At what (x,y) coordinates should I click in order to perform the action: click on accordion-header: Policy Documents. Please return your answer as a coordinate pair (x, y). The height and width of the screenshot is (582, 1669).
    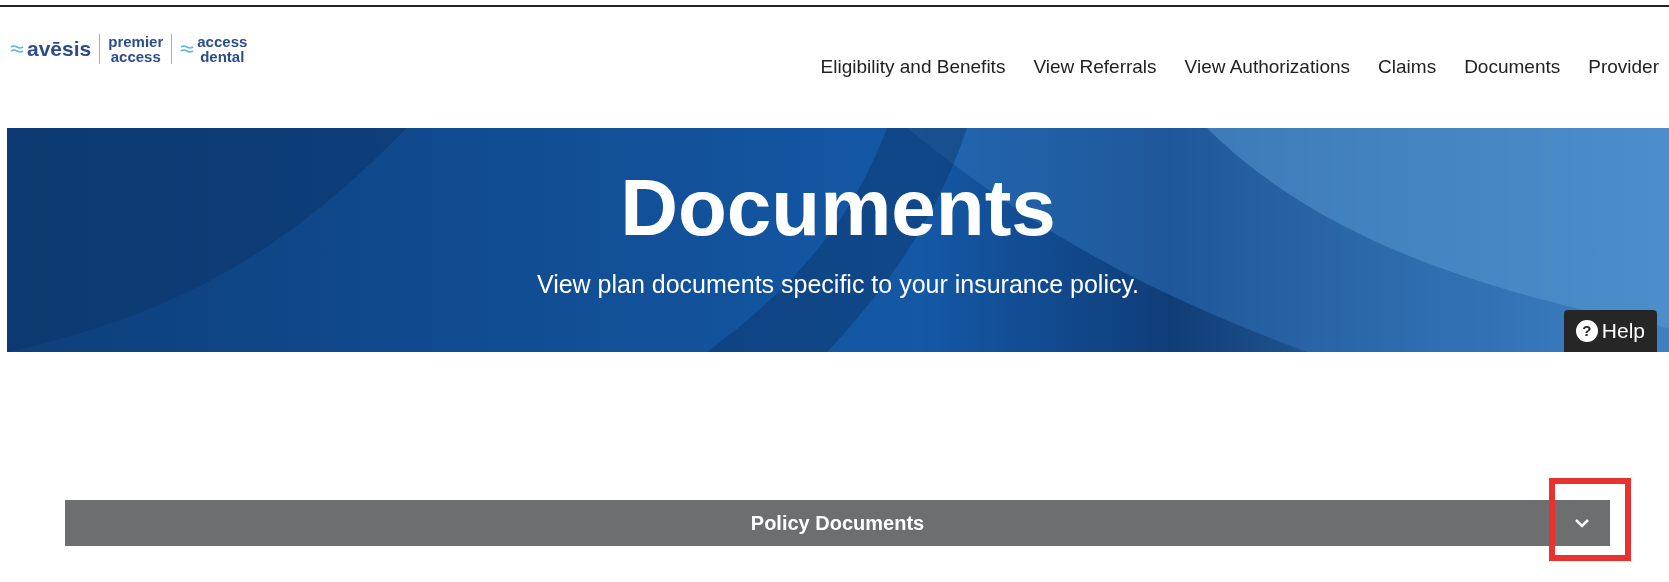
    Looking at the image, I should click on (837, 523).